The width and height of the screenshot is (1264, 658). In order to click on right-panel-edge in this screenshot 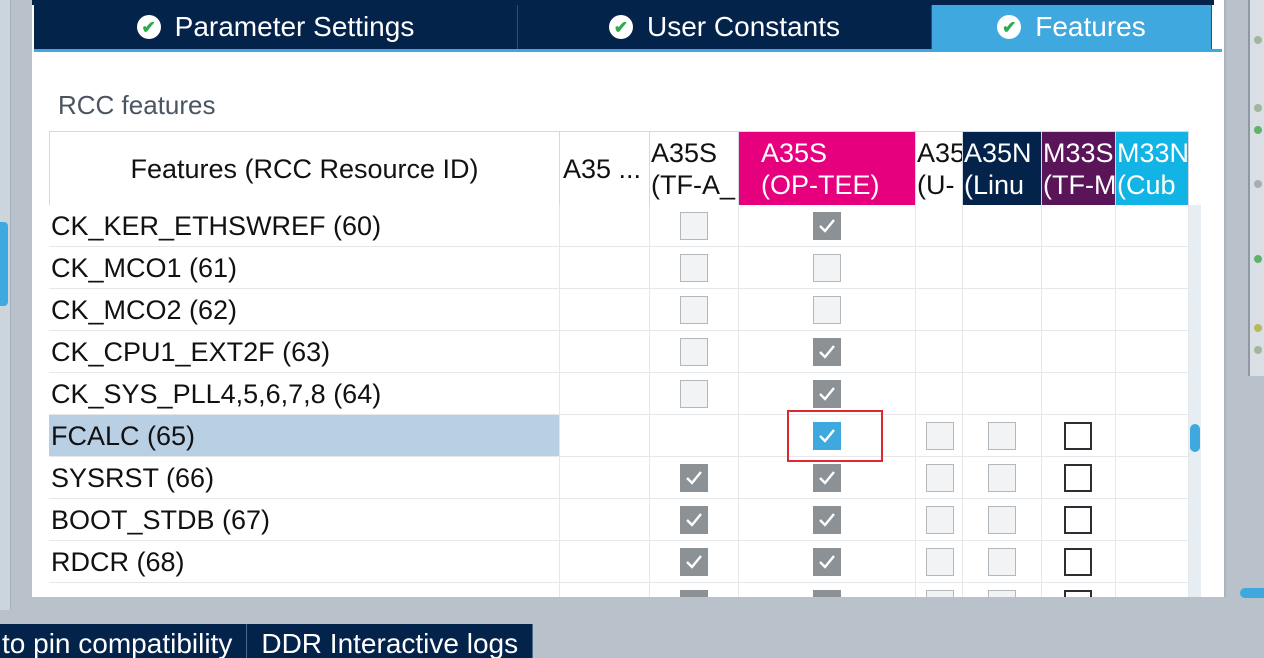, I will do `click(1256, 188)`.